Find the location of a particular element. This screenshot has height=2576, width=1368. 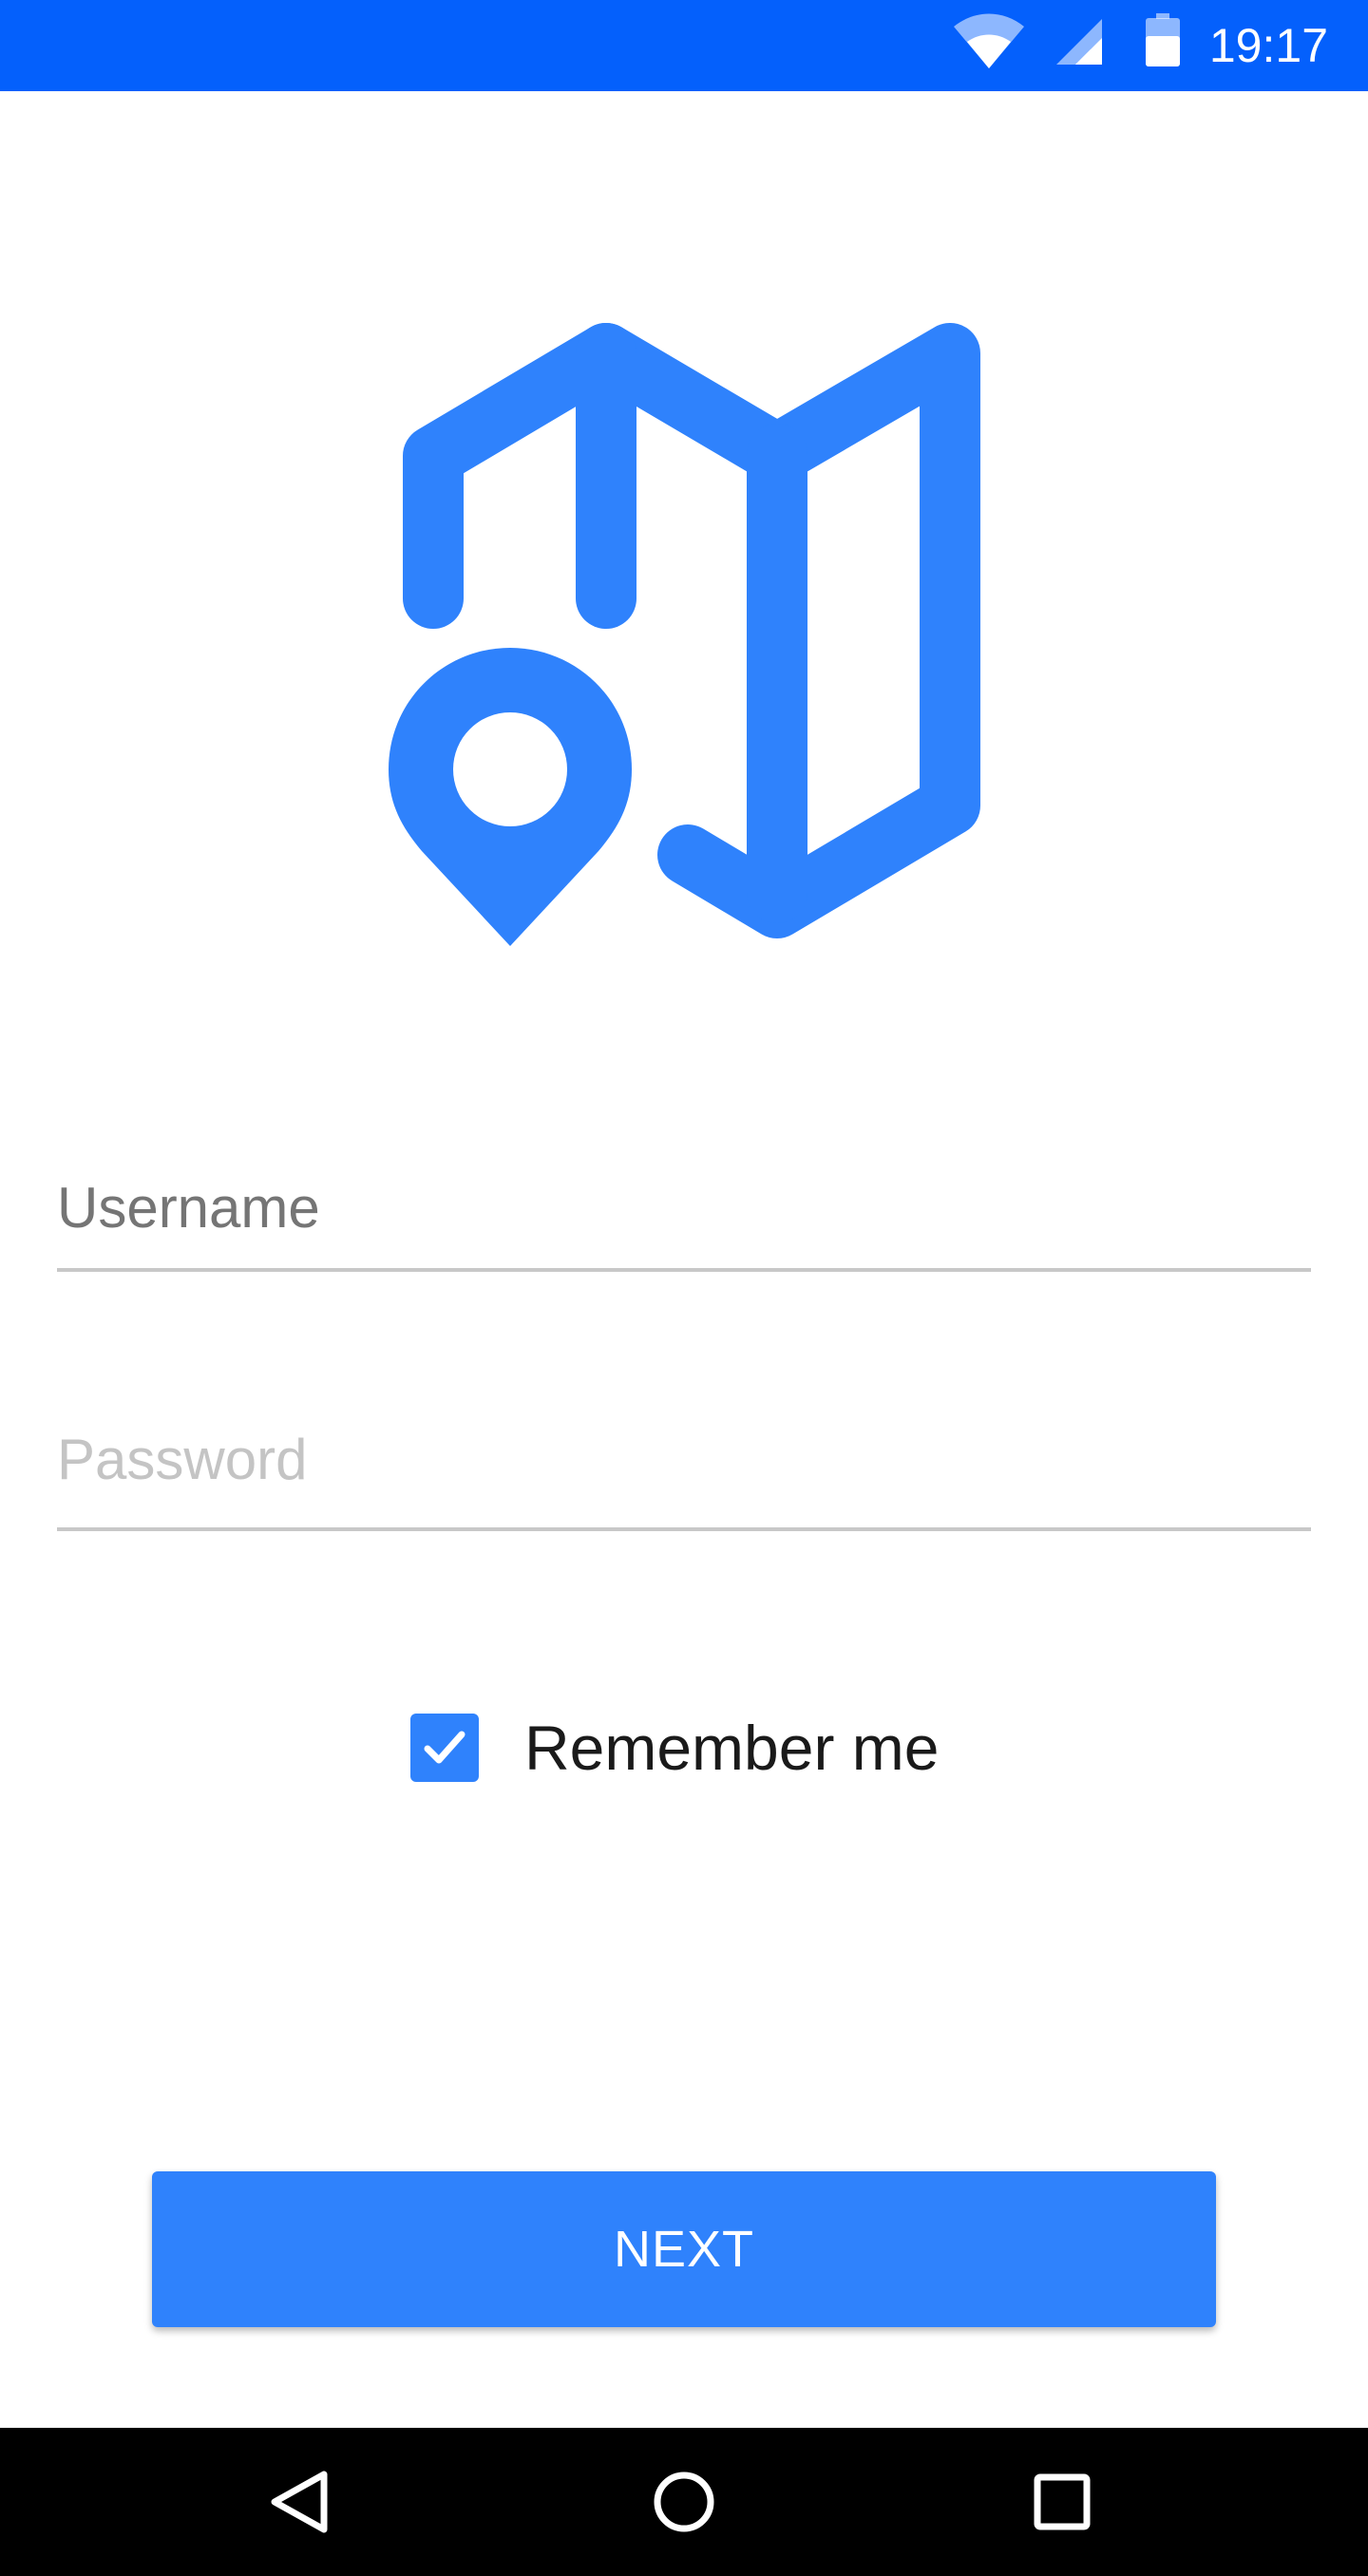

cellular-signal-icon is located at coordinates (1079, 44).